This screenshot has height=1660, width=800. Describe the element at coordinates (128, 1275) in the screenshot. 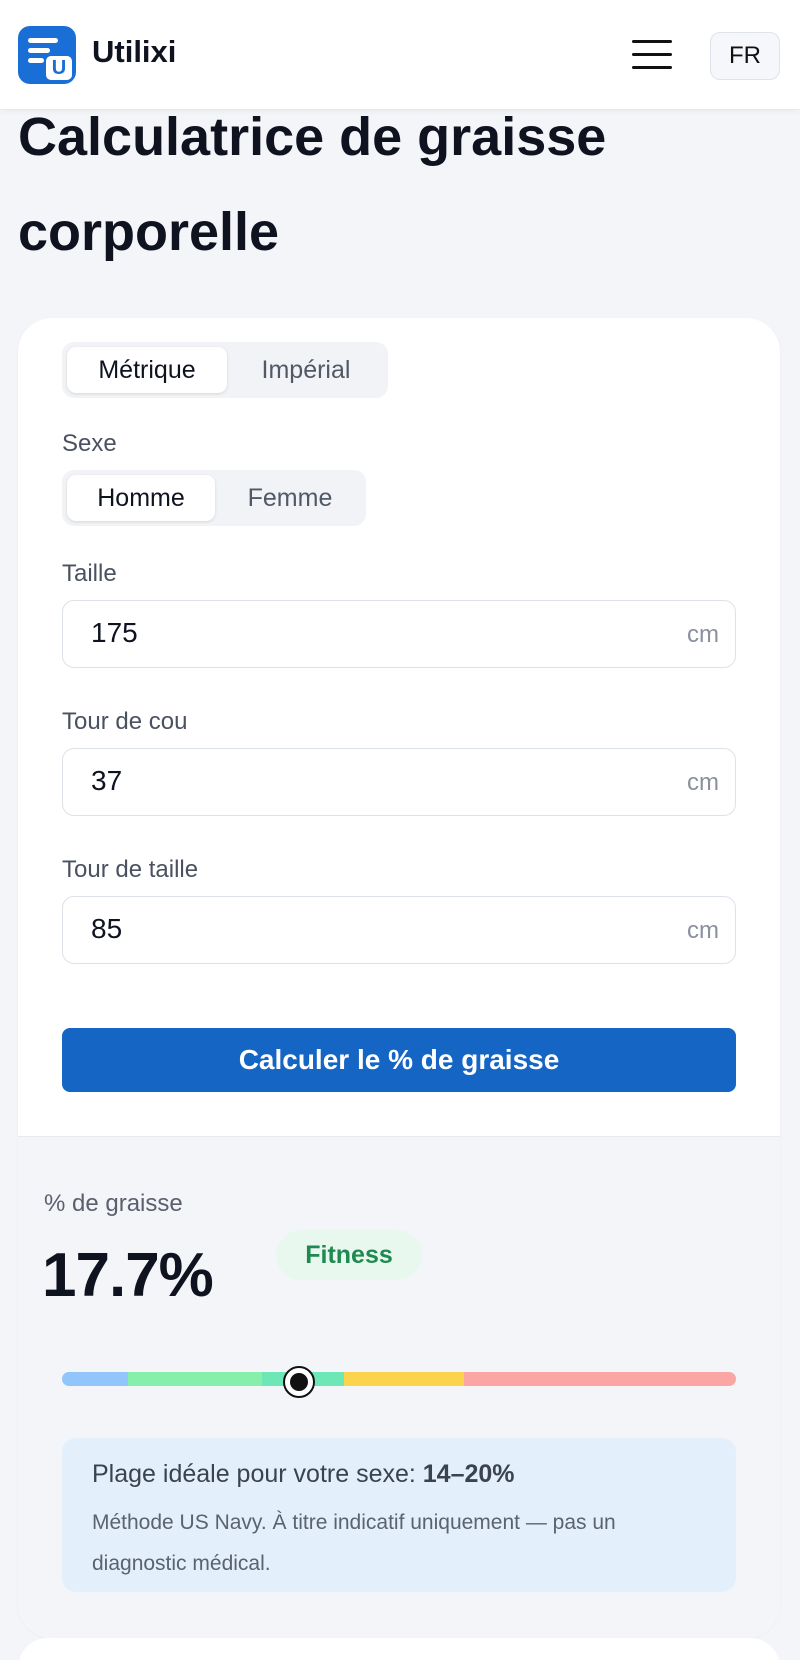

I see `result-value: 17.7%` at that location.